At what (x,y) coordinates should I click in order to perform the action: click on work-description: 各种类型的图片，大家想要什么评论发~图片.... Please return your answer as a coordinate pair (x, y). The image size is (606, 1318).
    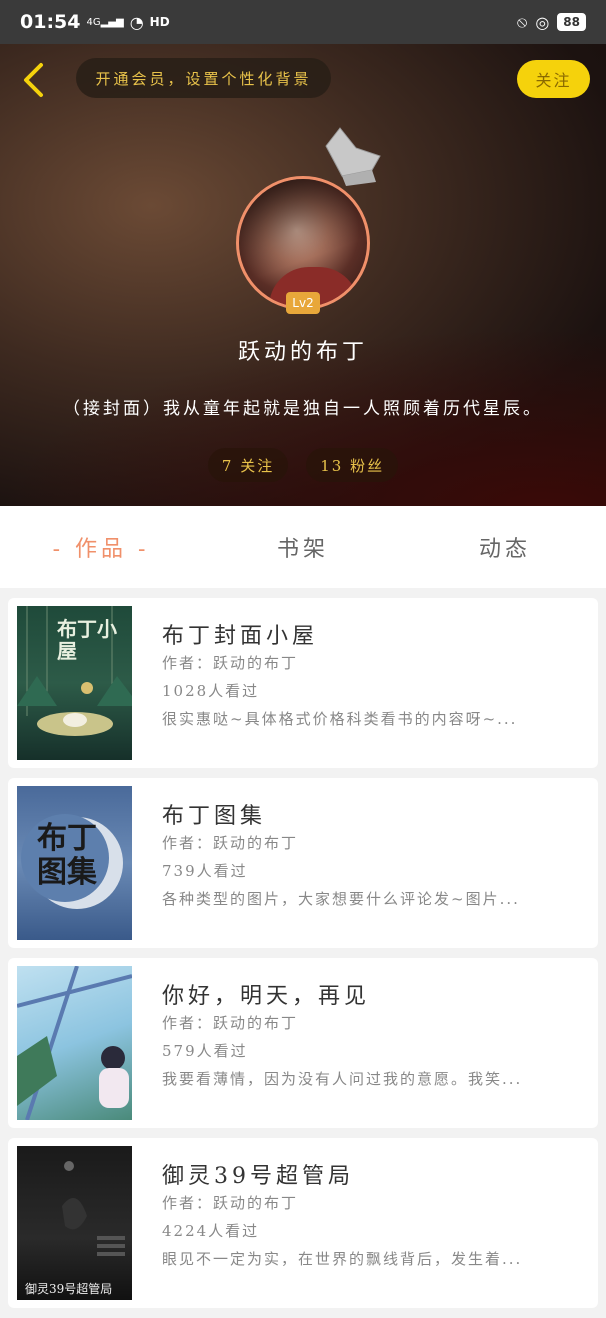
    Looking at the image, I should click on (341, 899).